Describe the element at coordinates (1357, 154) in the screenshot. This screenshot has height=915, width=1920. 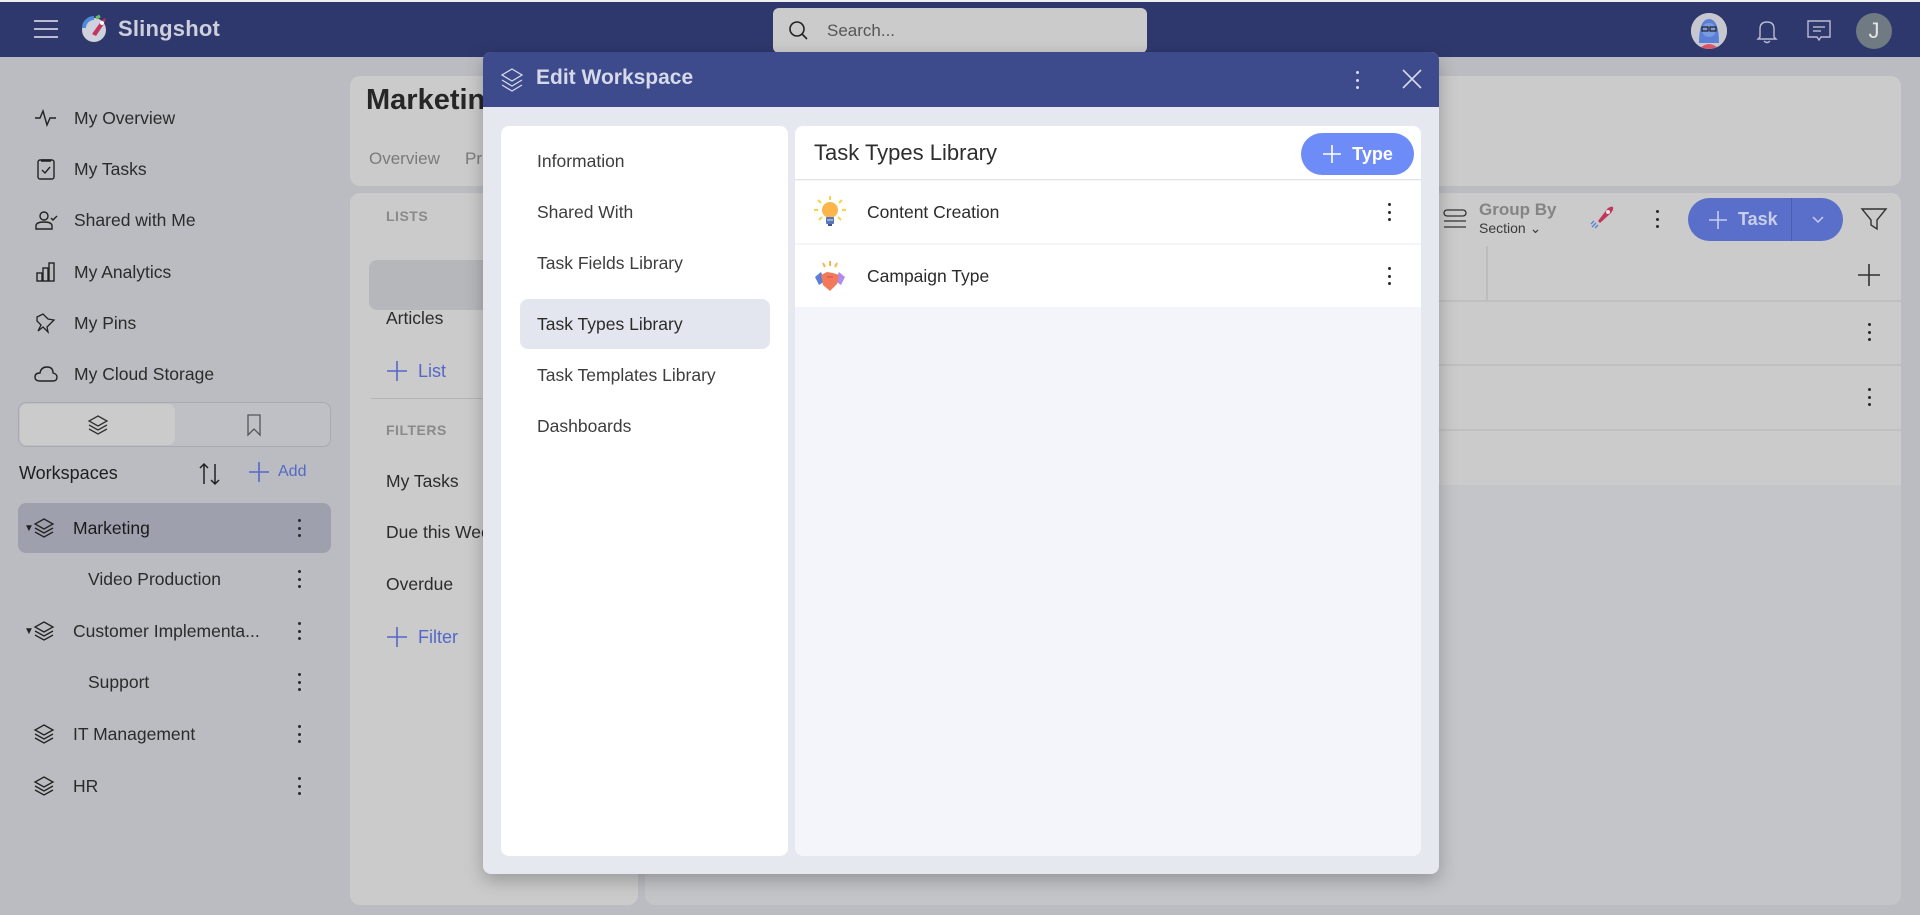
I see `add-type-button: Type` at that location.